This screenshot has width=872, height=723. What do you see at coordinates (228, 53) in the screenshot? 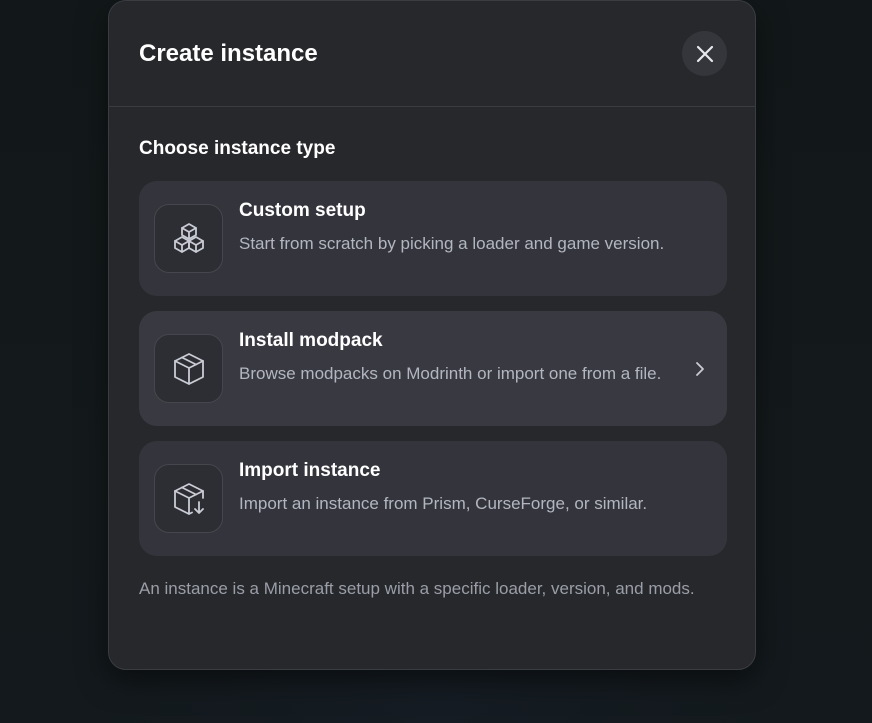
I see `dialog-title: Create instance` at bounding box center [228, 53].